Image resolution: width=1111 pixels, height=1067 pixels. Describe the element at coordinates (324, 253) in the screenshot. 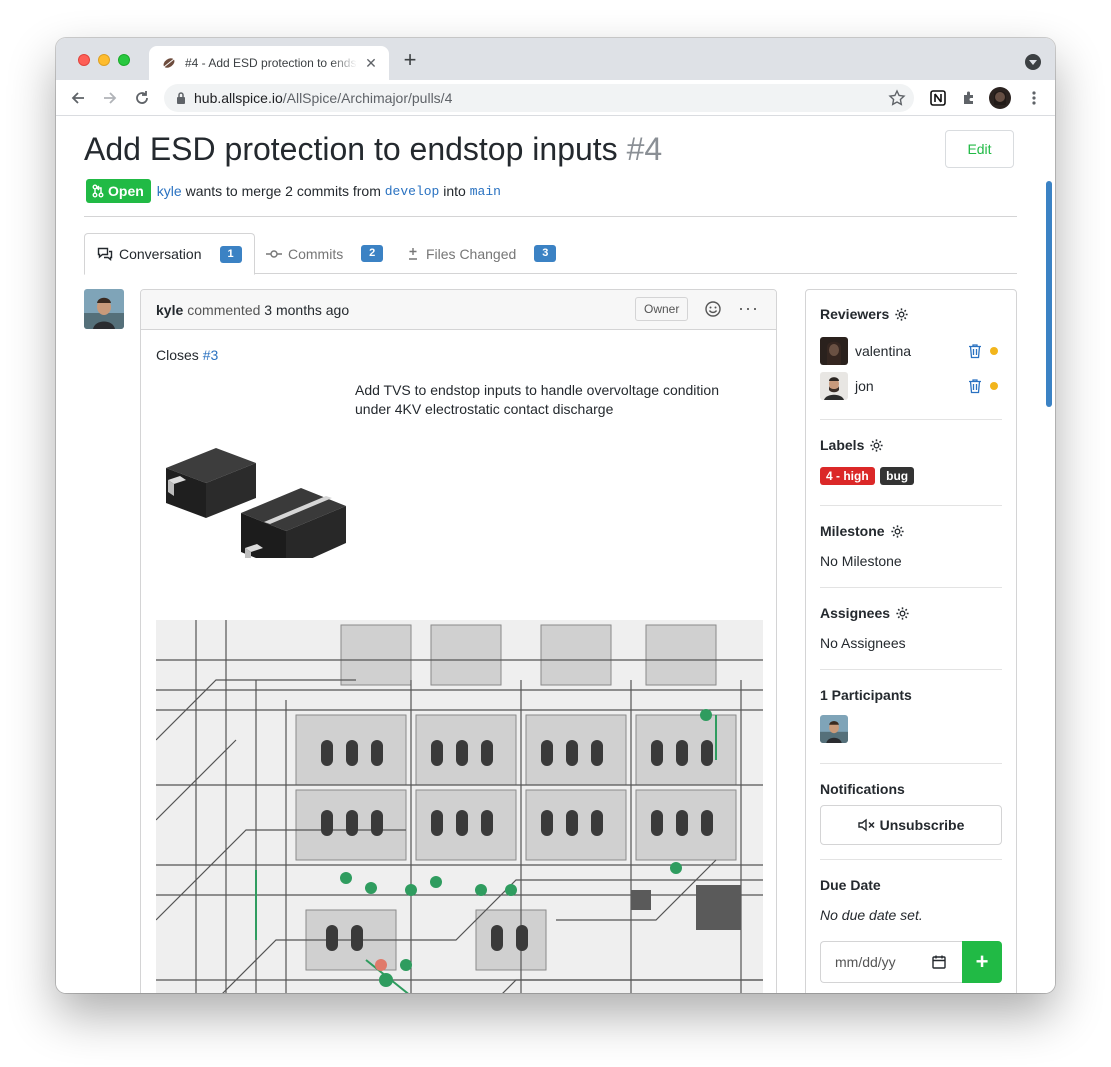

I see `tab-commits: Commits 2` at that location.